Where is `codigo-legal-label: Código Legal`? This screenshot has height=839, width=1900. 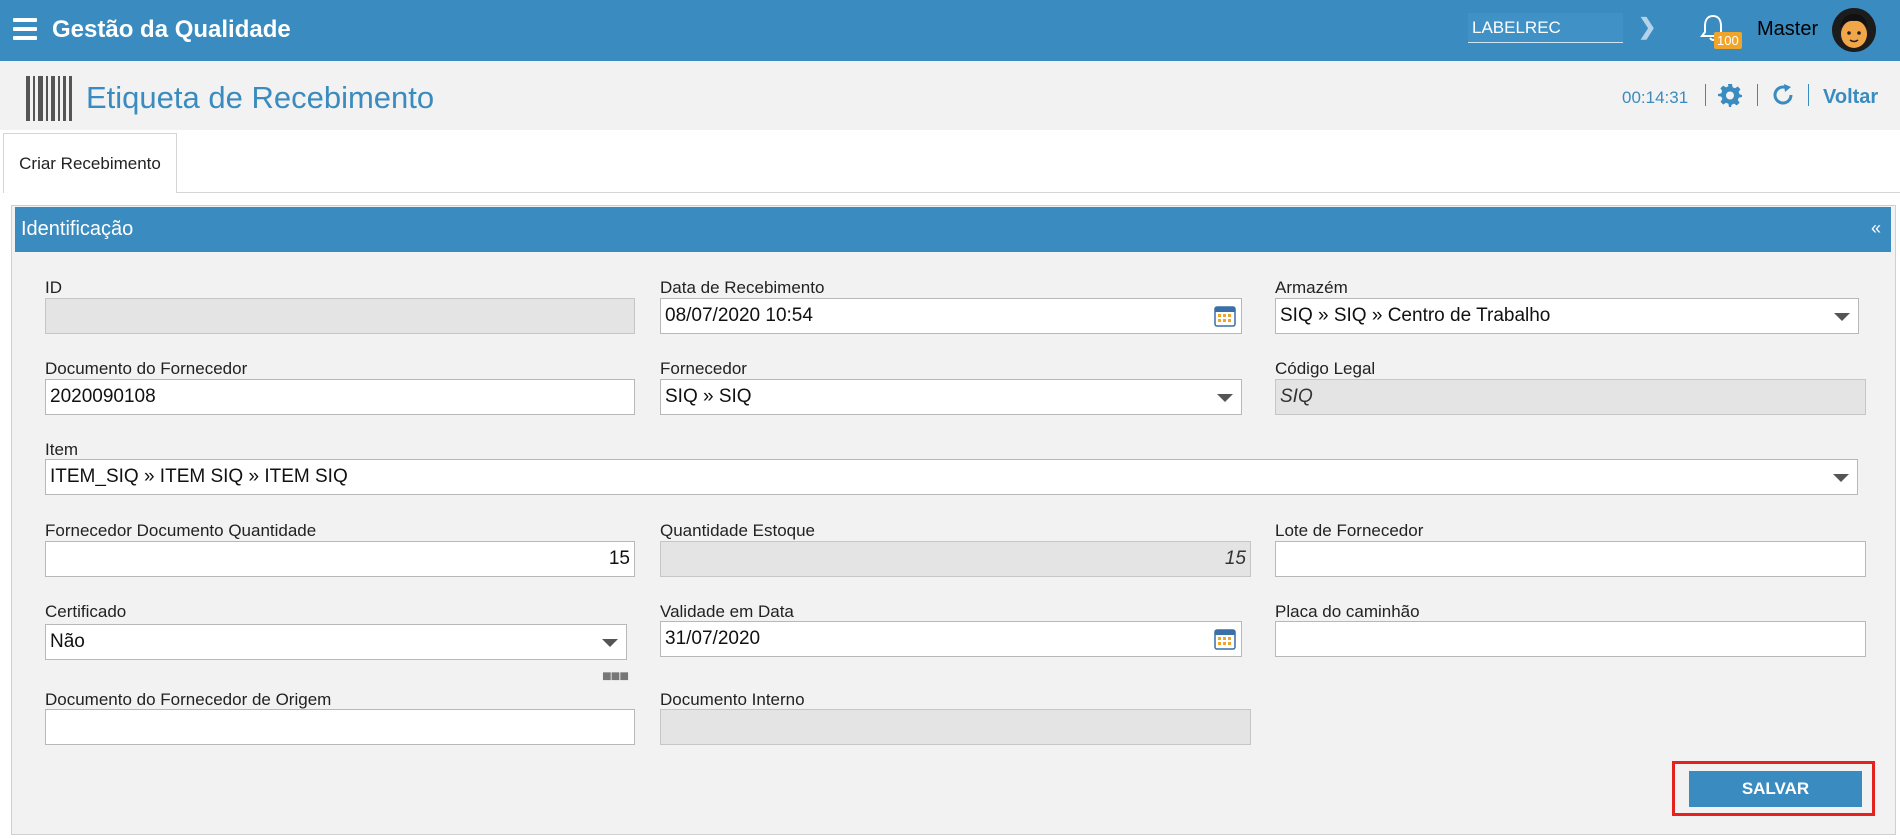
codigo-legal-label: Código Legal is located at coordinates (1325, 368).